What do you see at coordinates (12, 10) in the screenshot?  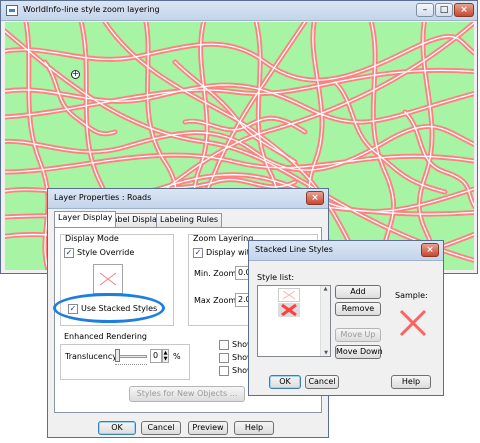 I see `app-icon` at bounding box center [12, 10].